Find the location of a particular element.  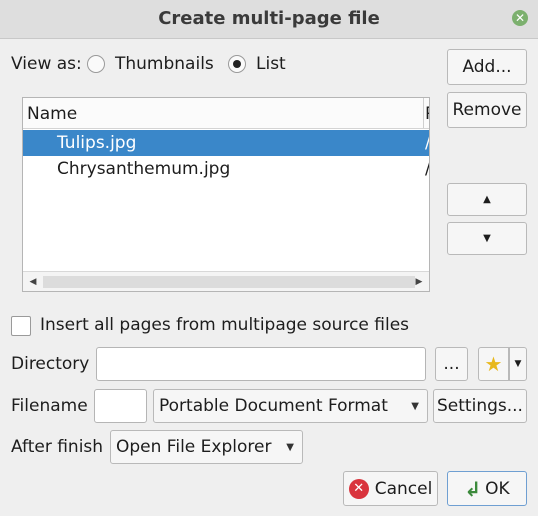

arrow-down-icon: ▼ is located at coordinates (487, 238).